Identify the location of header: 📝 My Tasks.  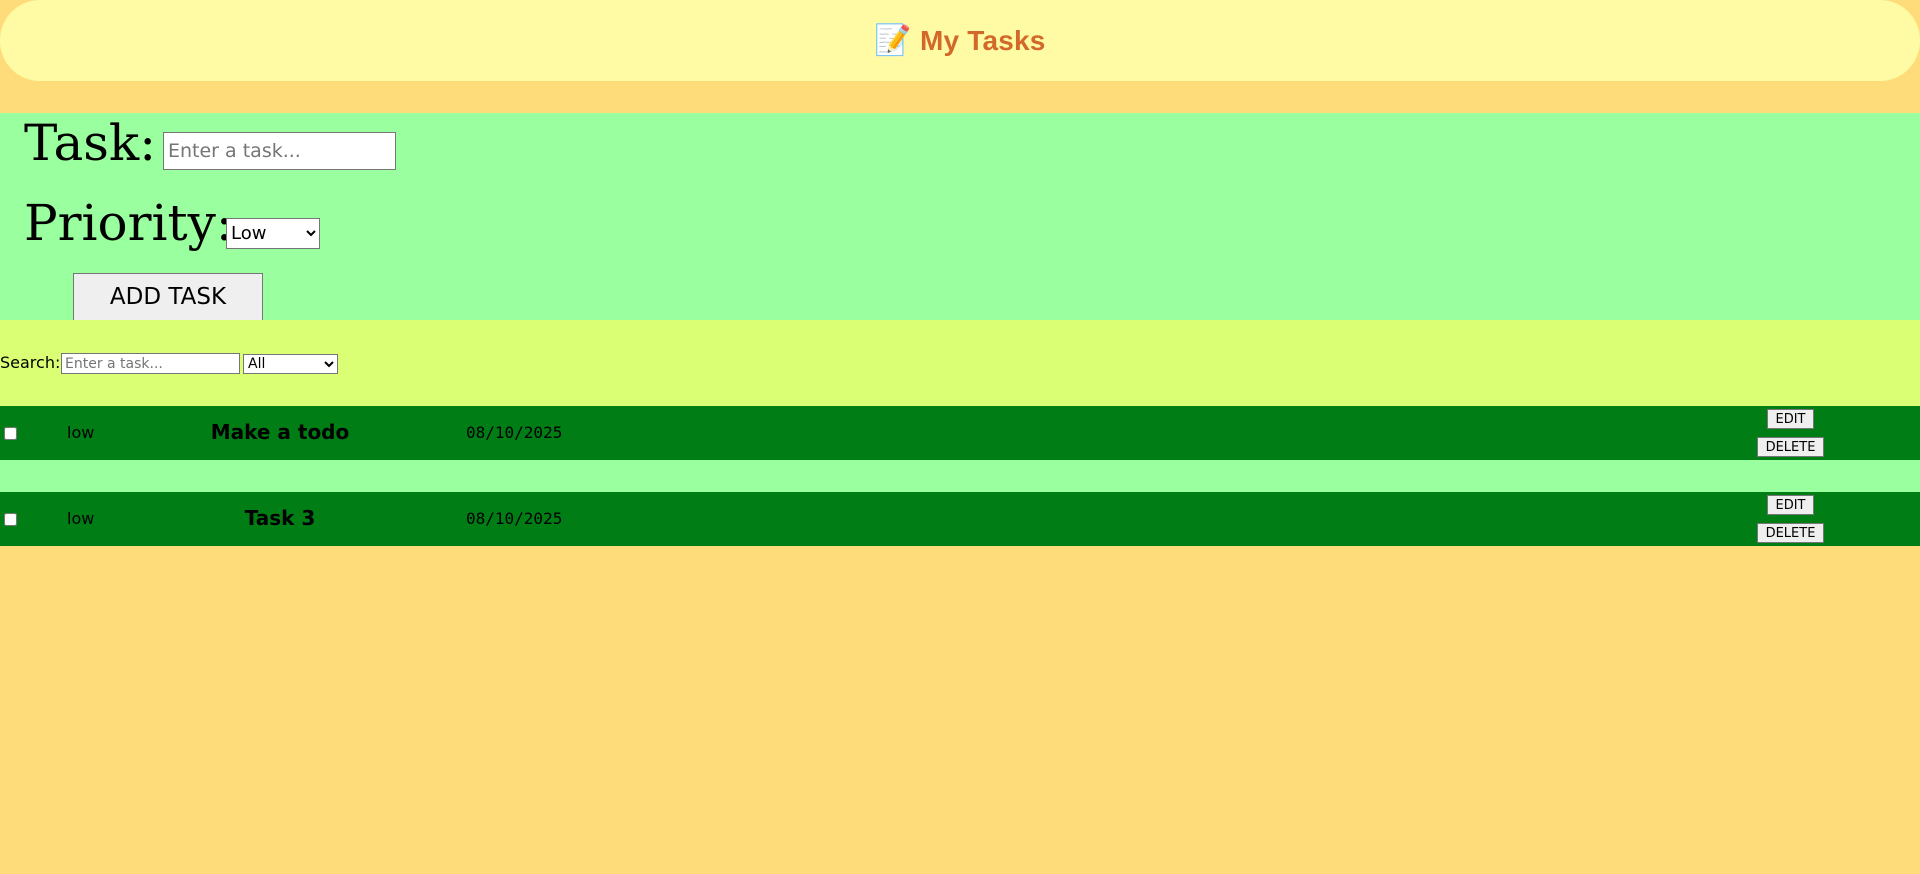
(960, 40).